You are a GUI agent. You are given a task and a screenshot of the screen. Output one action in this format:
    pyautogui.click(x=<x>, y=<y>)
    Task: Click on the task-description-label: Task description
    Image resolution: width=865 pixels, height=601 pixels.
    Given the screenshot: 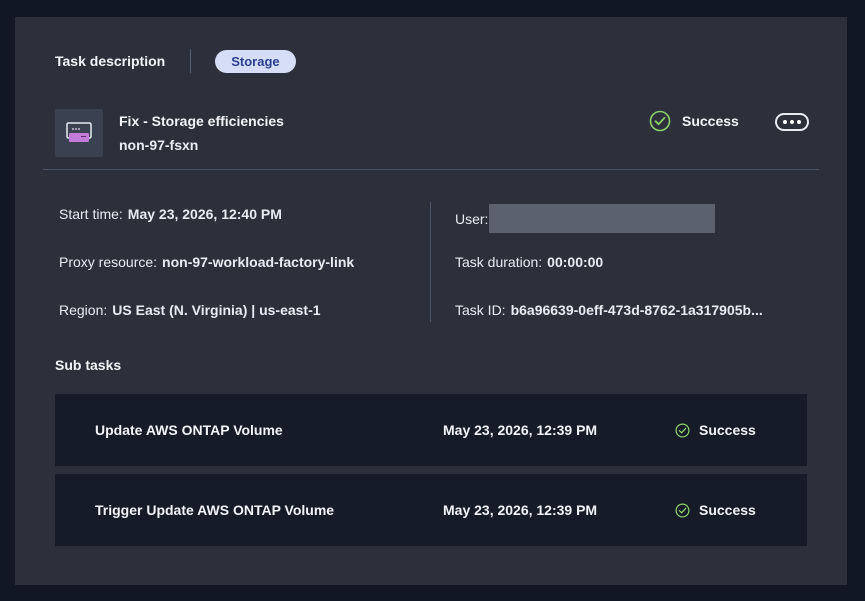 What is the action you would take?
    pyautogui.click(x=110, y=61)
    